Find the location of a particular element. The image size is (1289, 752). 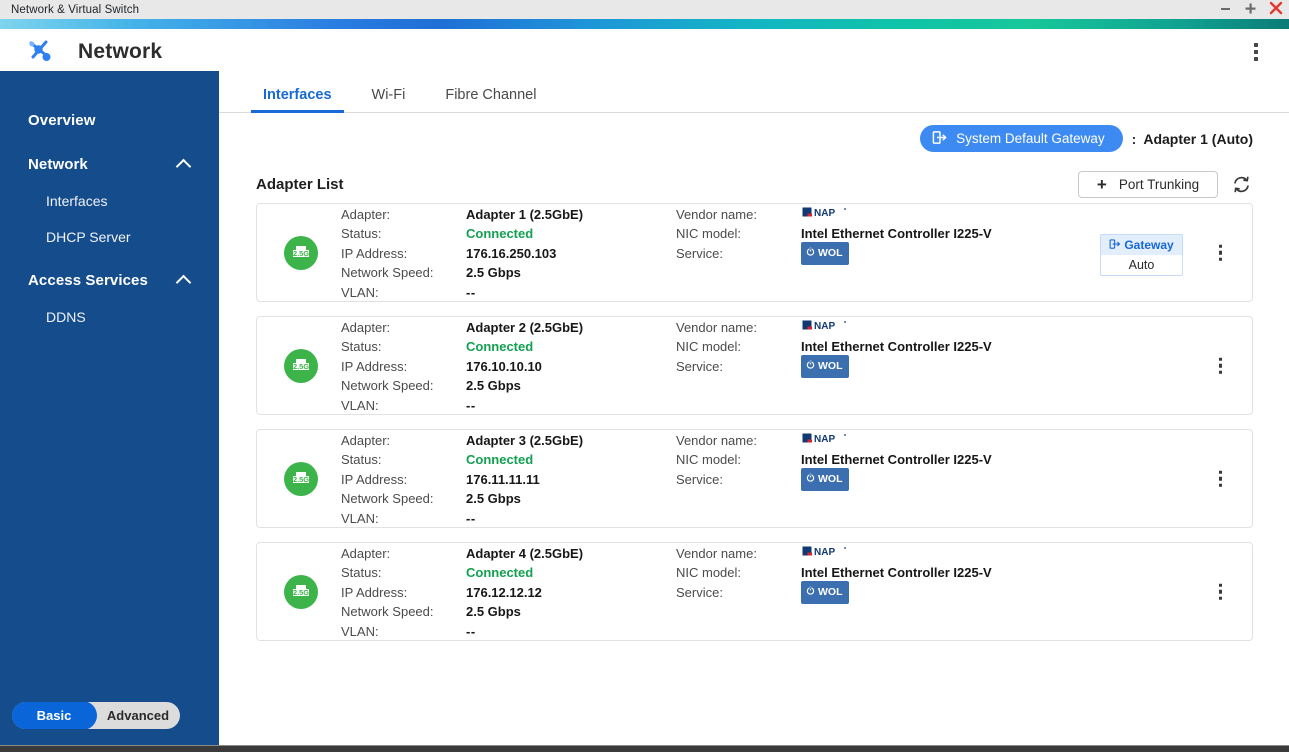

sidebar-item-interfaces-label: Interfaces is located at coordinates (77, 201).